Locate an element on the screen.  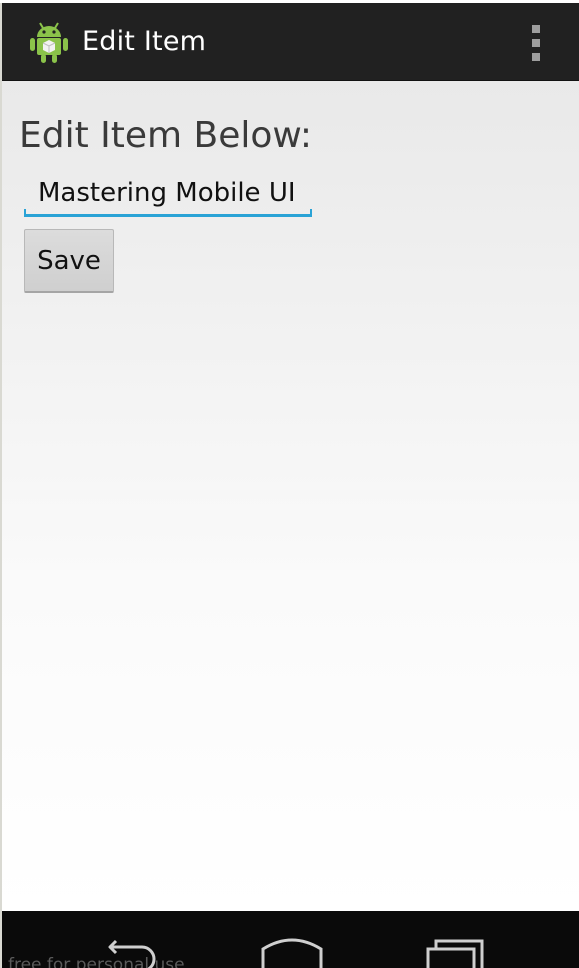
app-title: Edit Item is located at coordinates (144, 41).